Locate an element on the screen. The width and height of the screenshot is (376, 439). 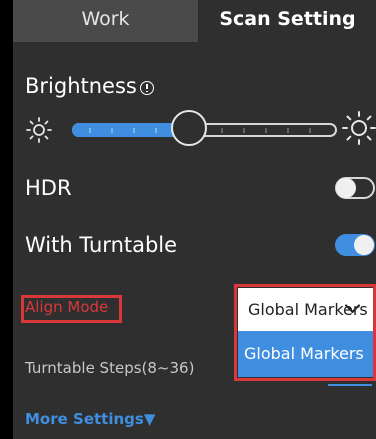
tab-work: Work is located at coordinates (106, 21).